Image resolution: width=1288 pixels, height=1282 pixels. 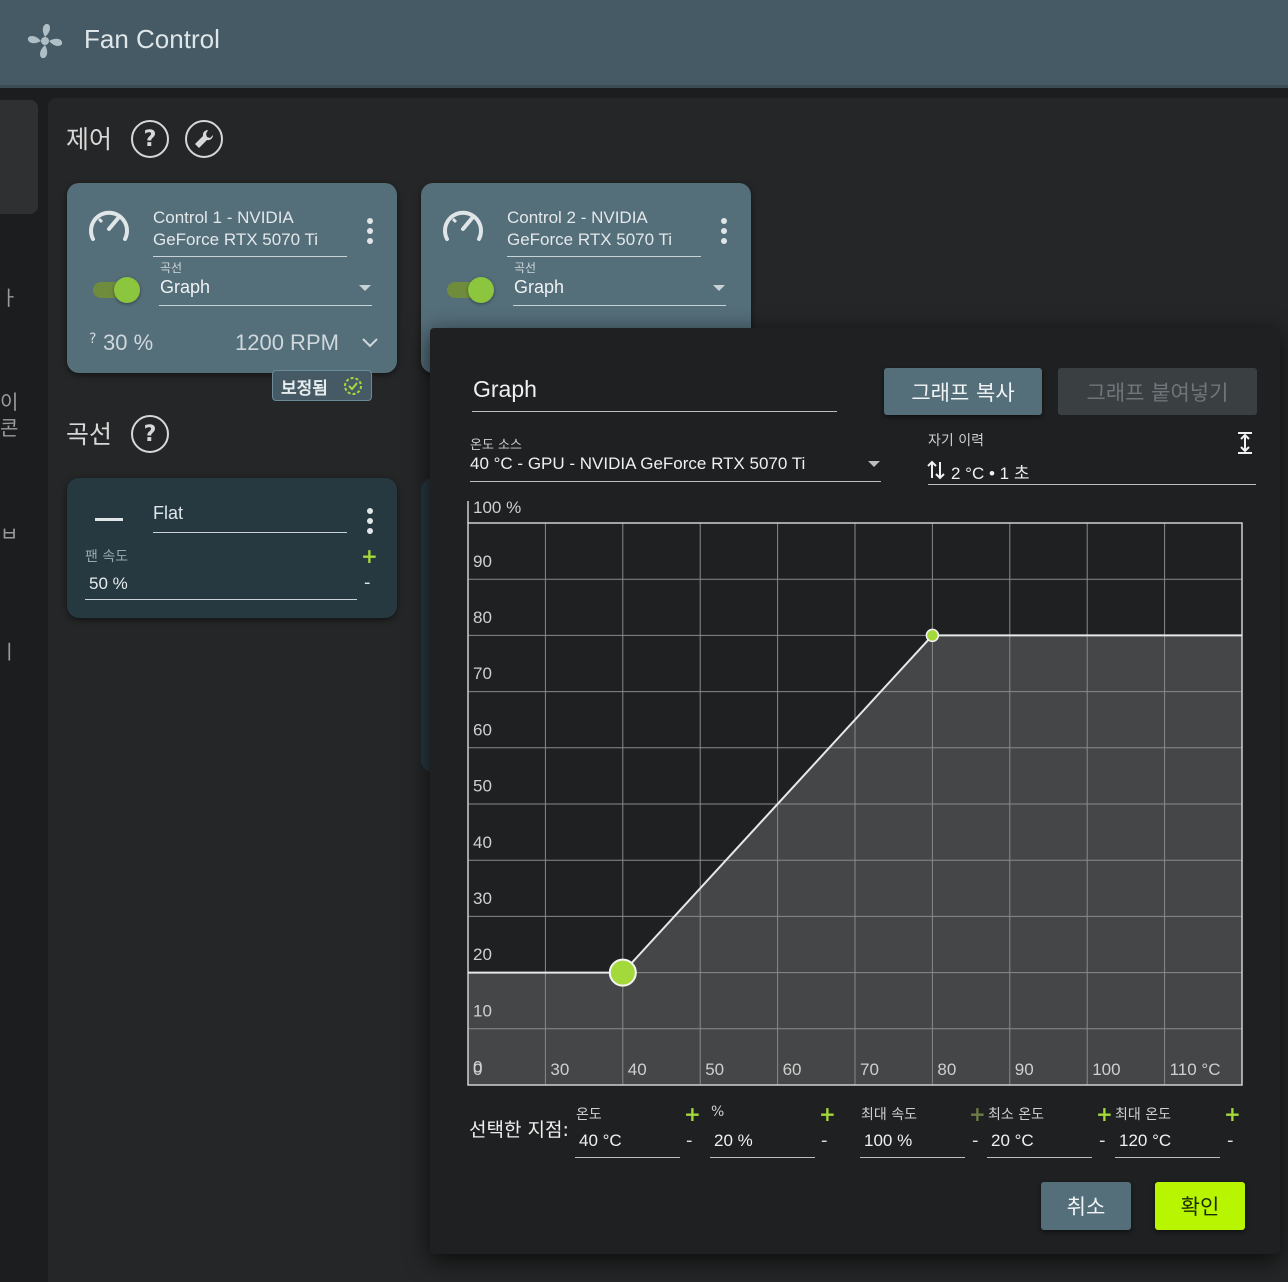 What do you see at coordinates (204, 139) in the screenshot?
I see `wrench-icon` at bounding box center [204, 139].